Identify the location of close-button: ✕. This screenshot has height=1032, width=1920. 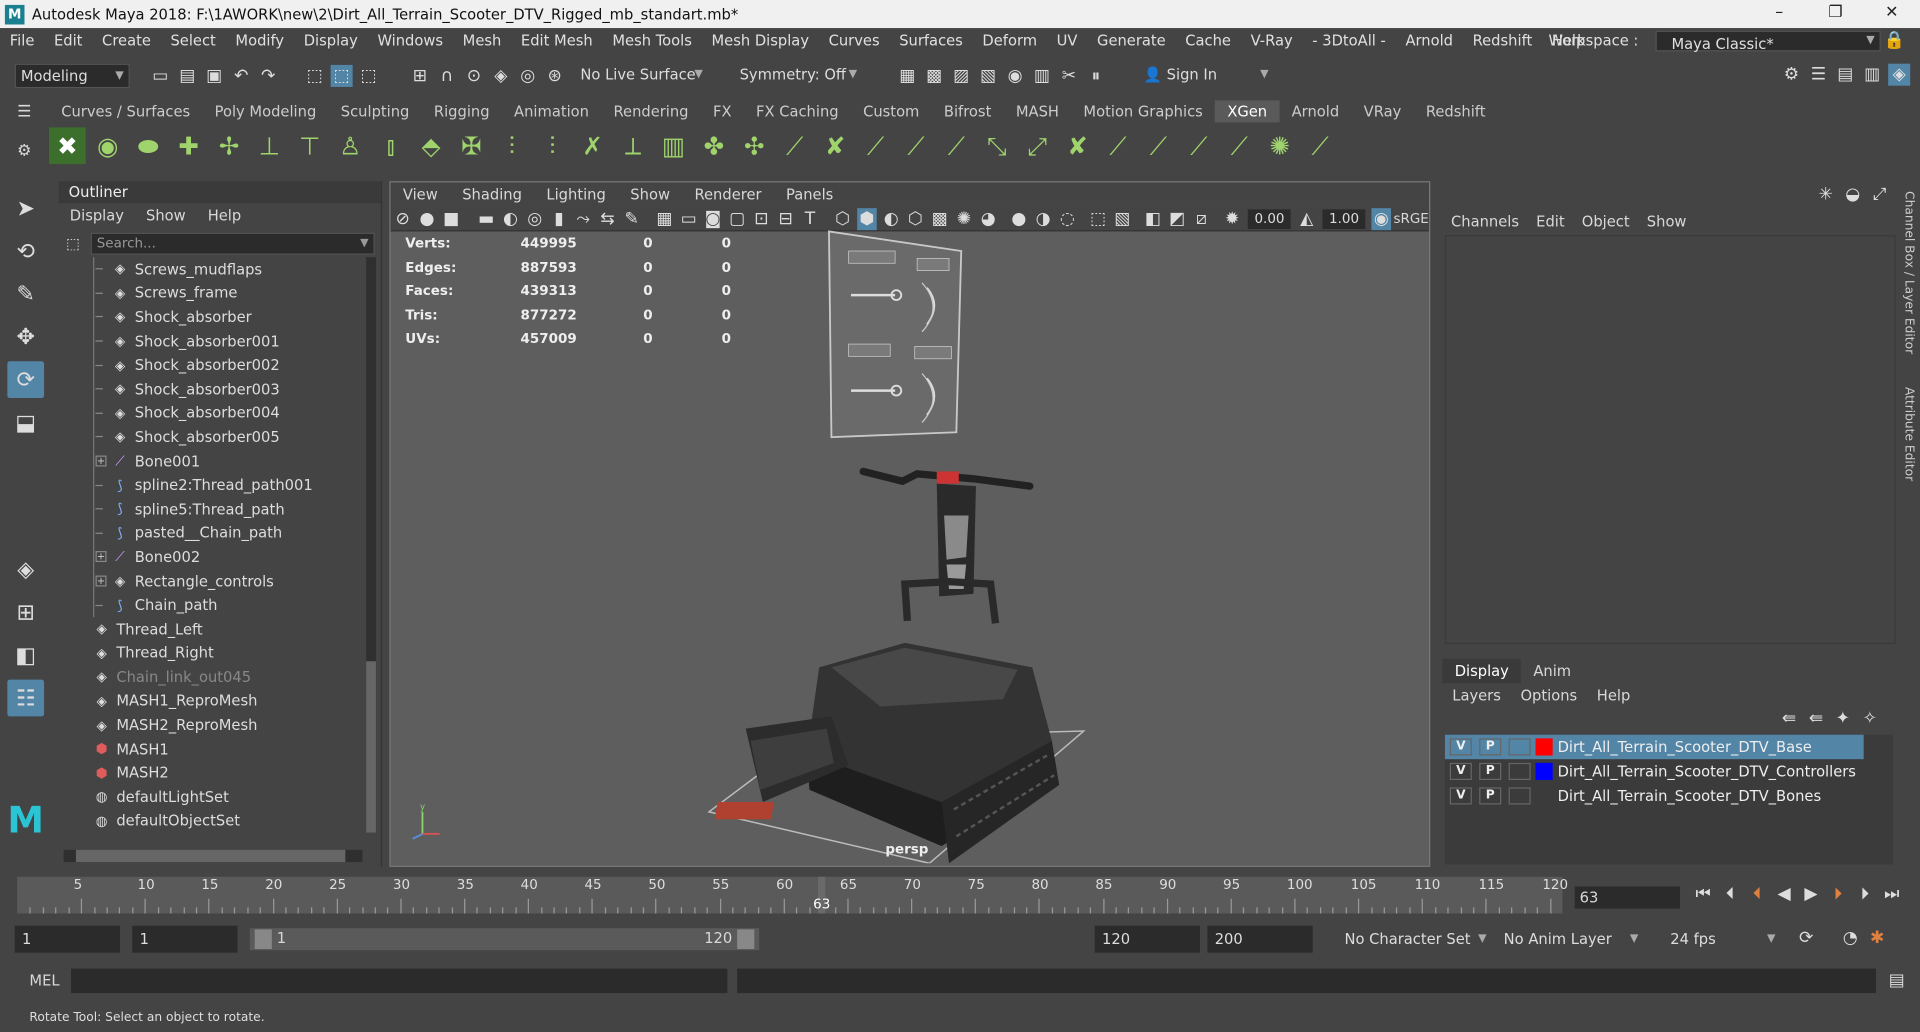
(1892, 14).